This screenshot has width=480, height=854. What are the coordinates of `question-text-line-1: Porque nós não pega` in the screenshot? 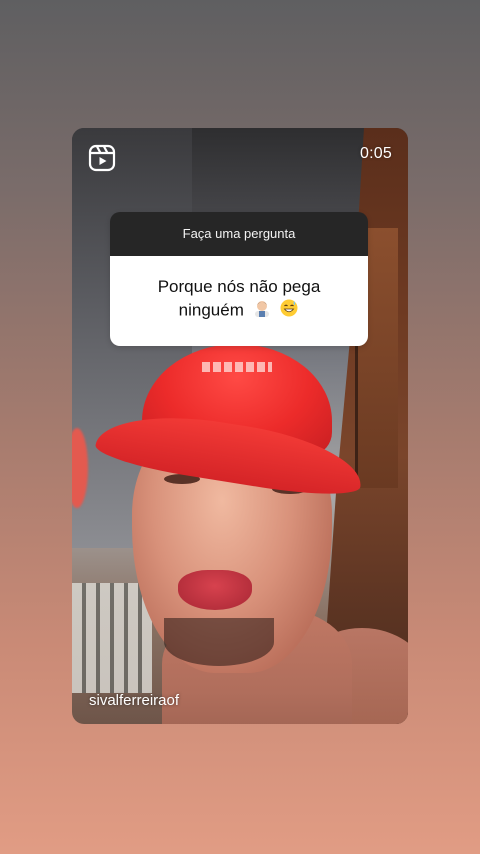 It's located at (239, 286).